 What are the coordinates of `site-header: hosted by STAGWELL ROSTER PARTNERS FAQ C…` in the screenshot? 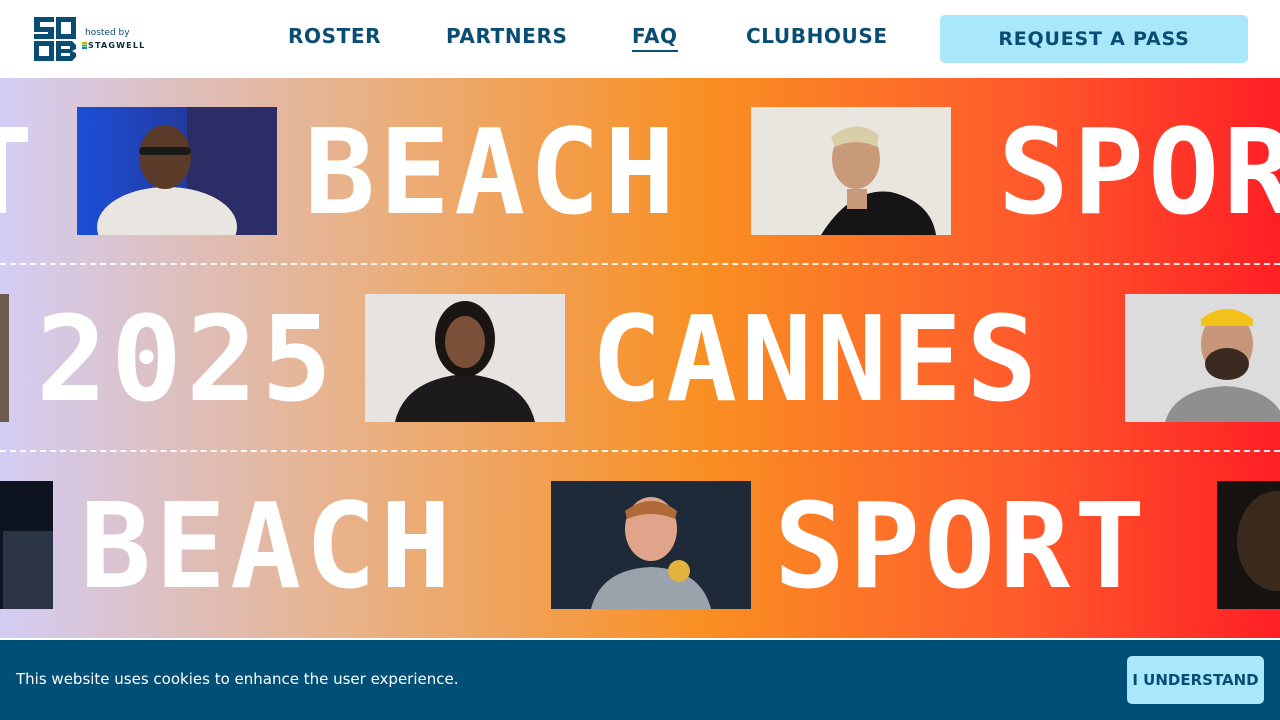 It's located at (640, 39).